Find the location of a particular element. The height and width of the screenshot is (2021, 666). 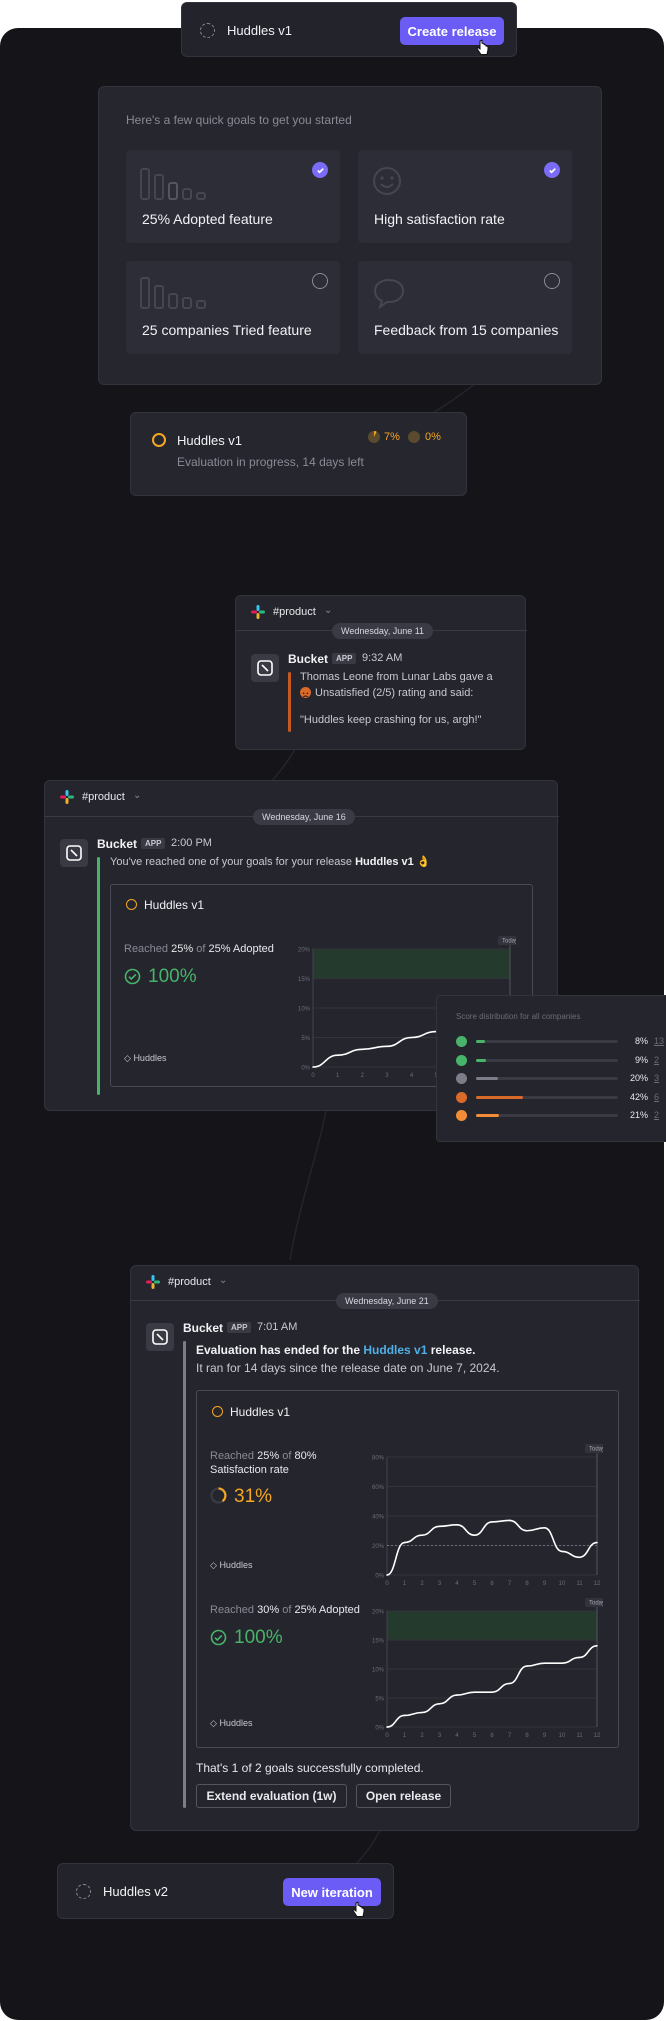

release-link: Huddles v1 is located at coordinates (395, 1350).